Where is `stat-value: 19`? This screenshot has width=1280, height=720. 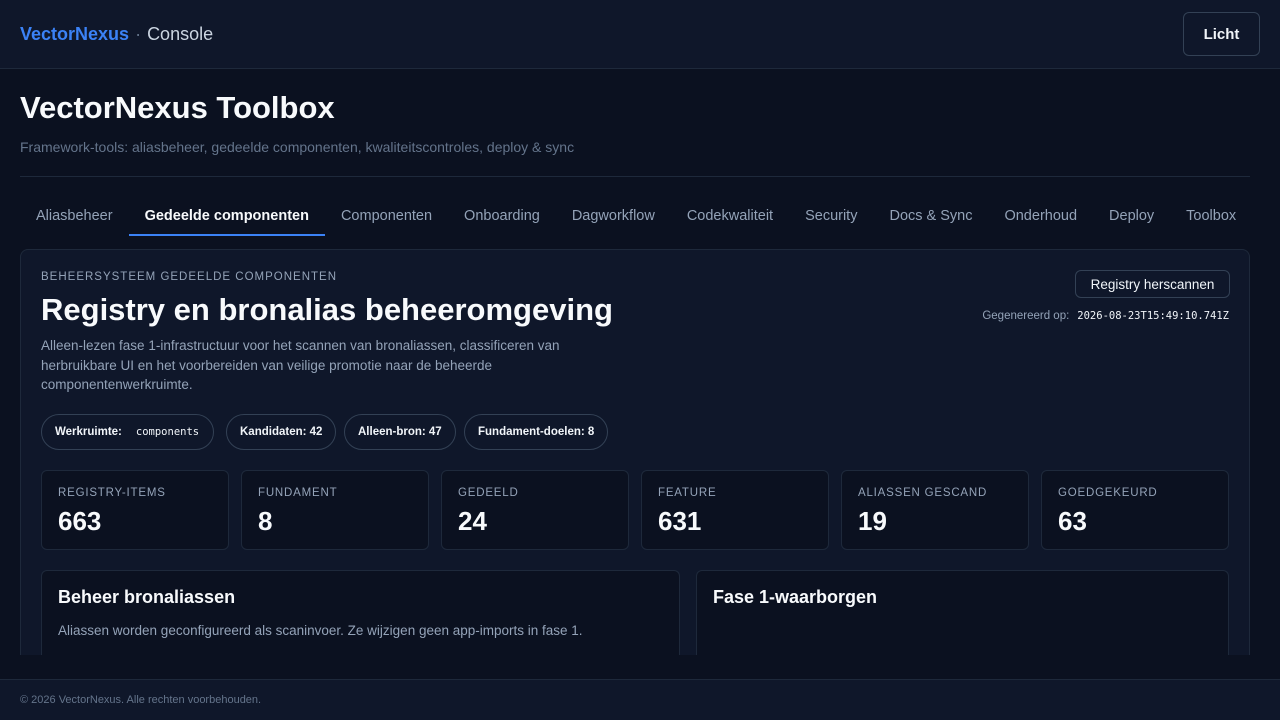 stat-value: 19 is located at coordinates (872, 521).